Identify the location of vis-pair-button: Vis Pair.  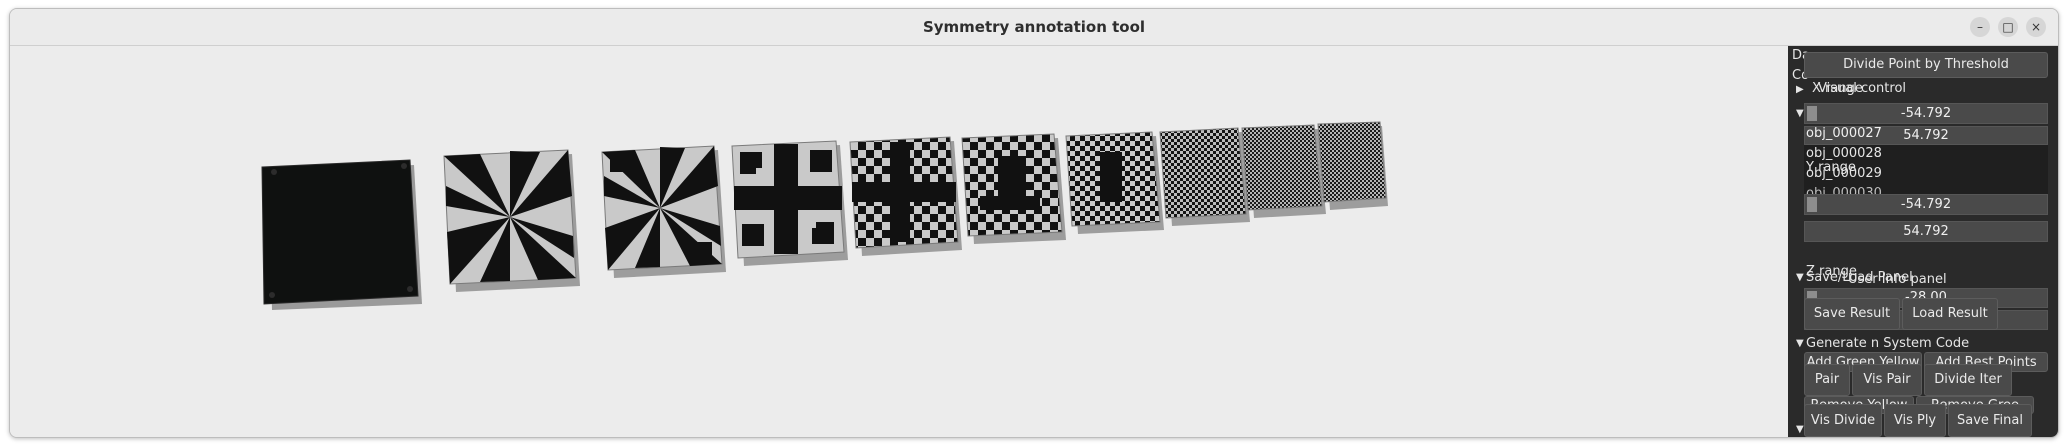
(1887, 380).